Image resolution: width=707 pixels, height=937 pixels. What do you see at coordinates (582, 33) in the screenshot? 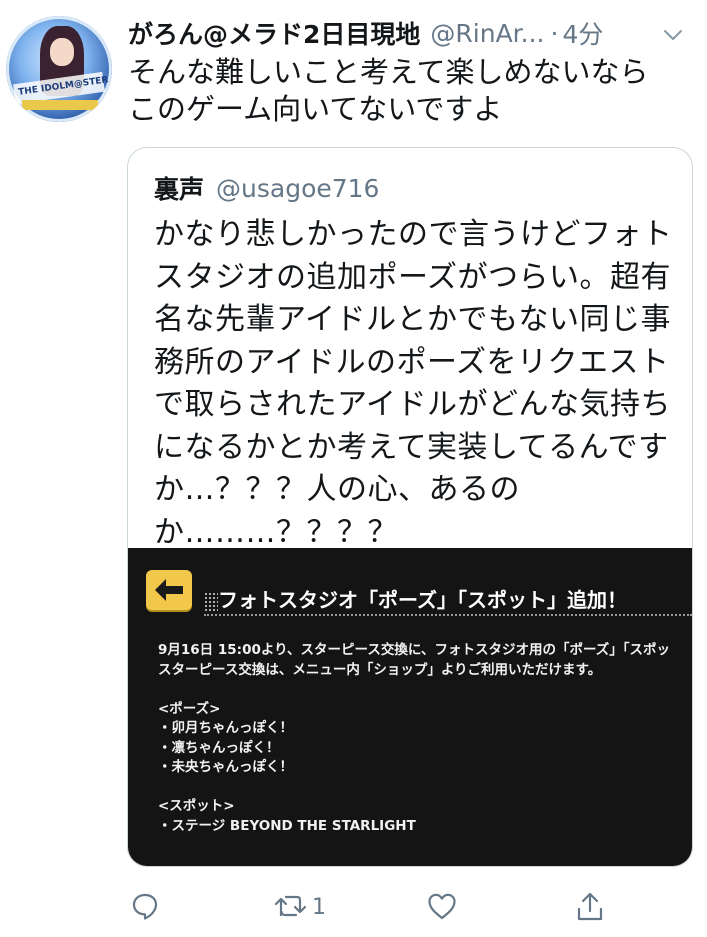
I see `tweet-time: 4分` at bounding box center [582, 33].